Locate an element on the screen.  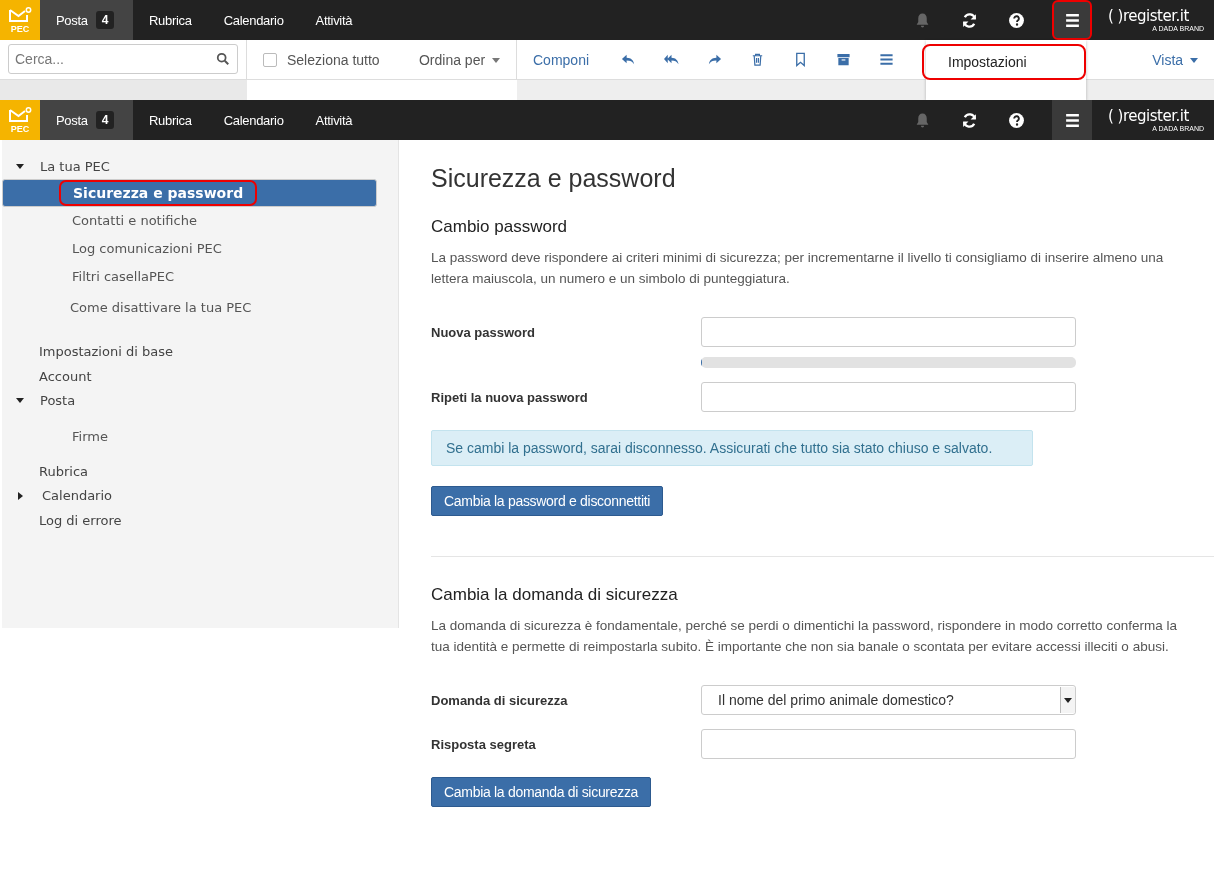
sidebar-item: Calendario is located at coordinates (200, 495).